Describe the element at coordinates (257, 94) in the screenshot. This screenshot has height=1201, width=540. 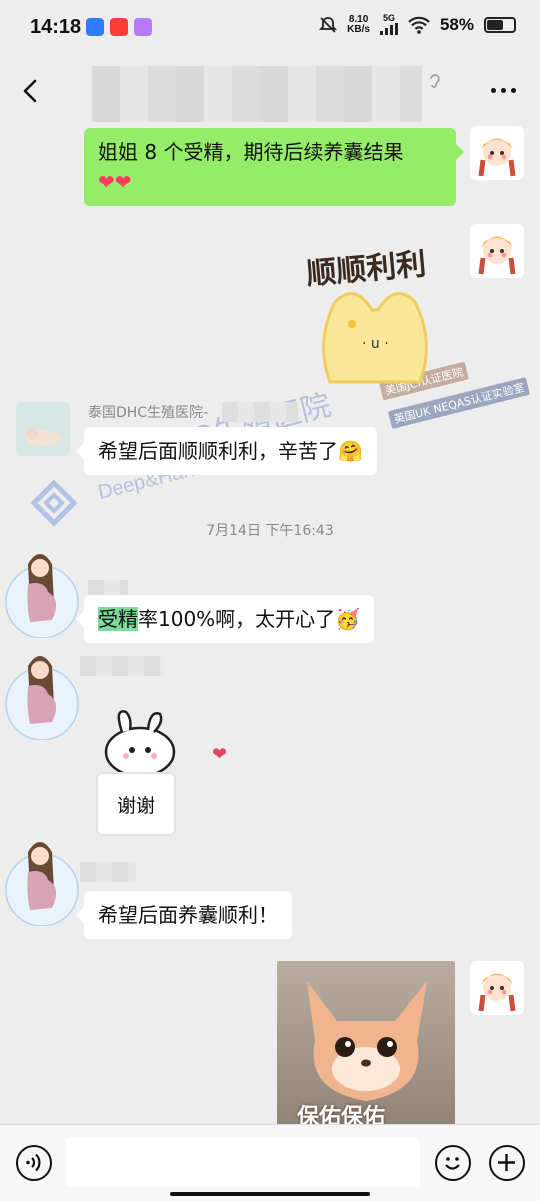
I see `chat-title` at that location.